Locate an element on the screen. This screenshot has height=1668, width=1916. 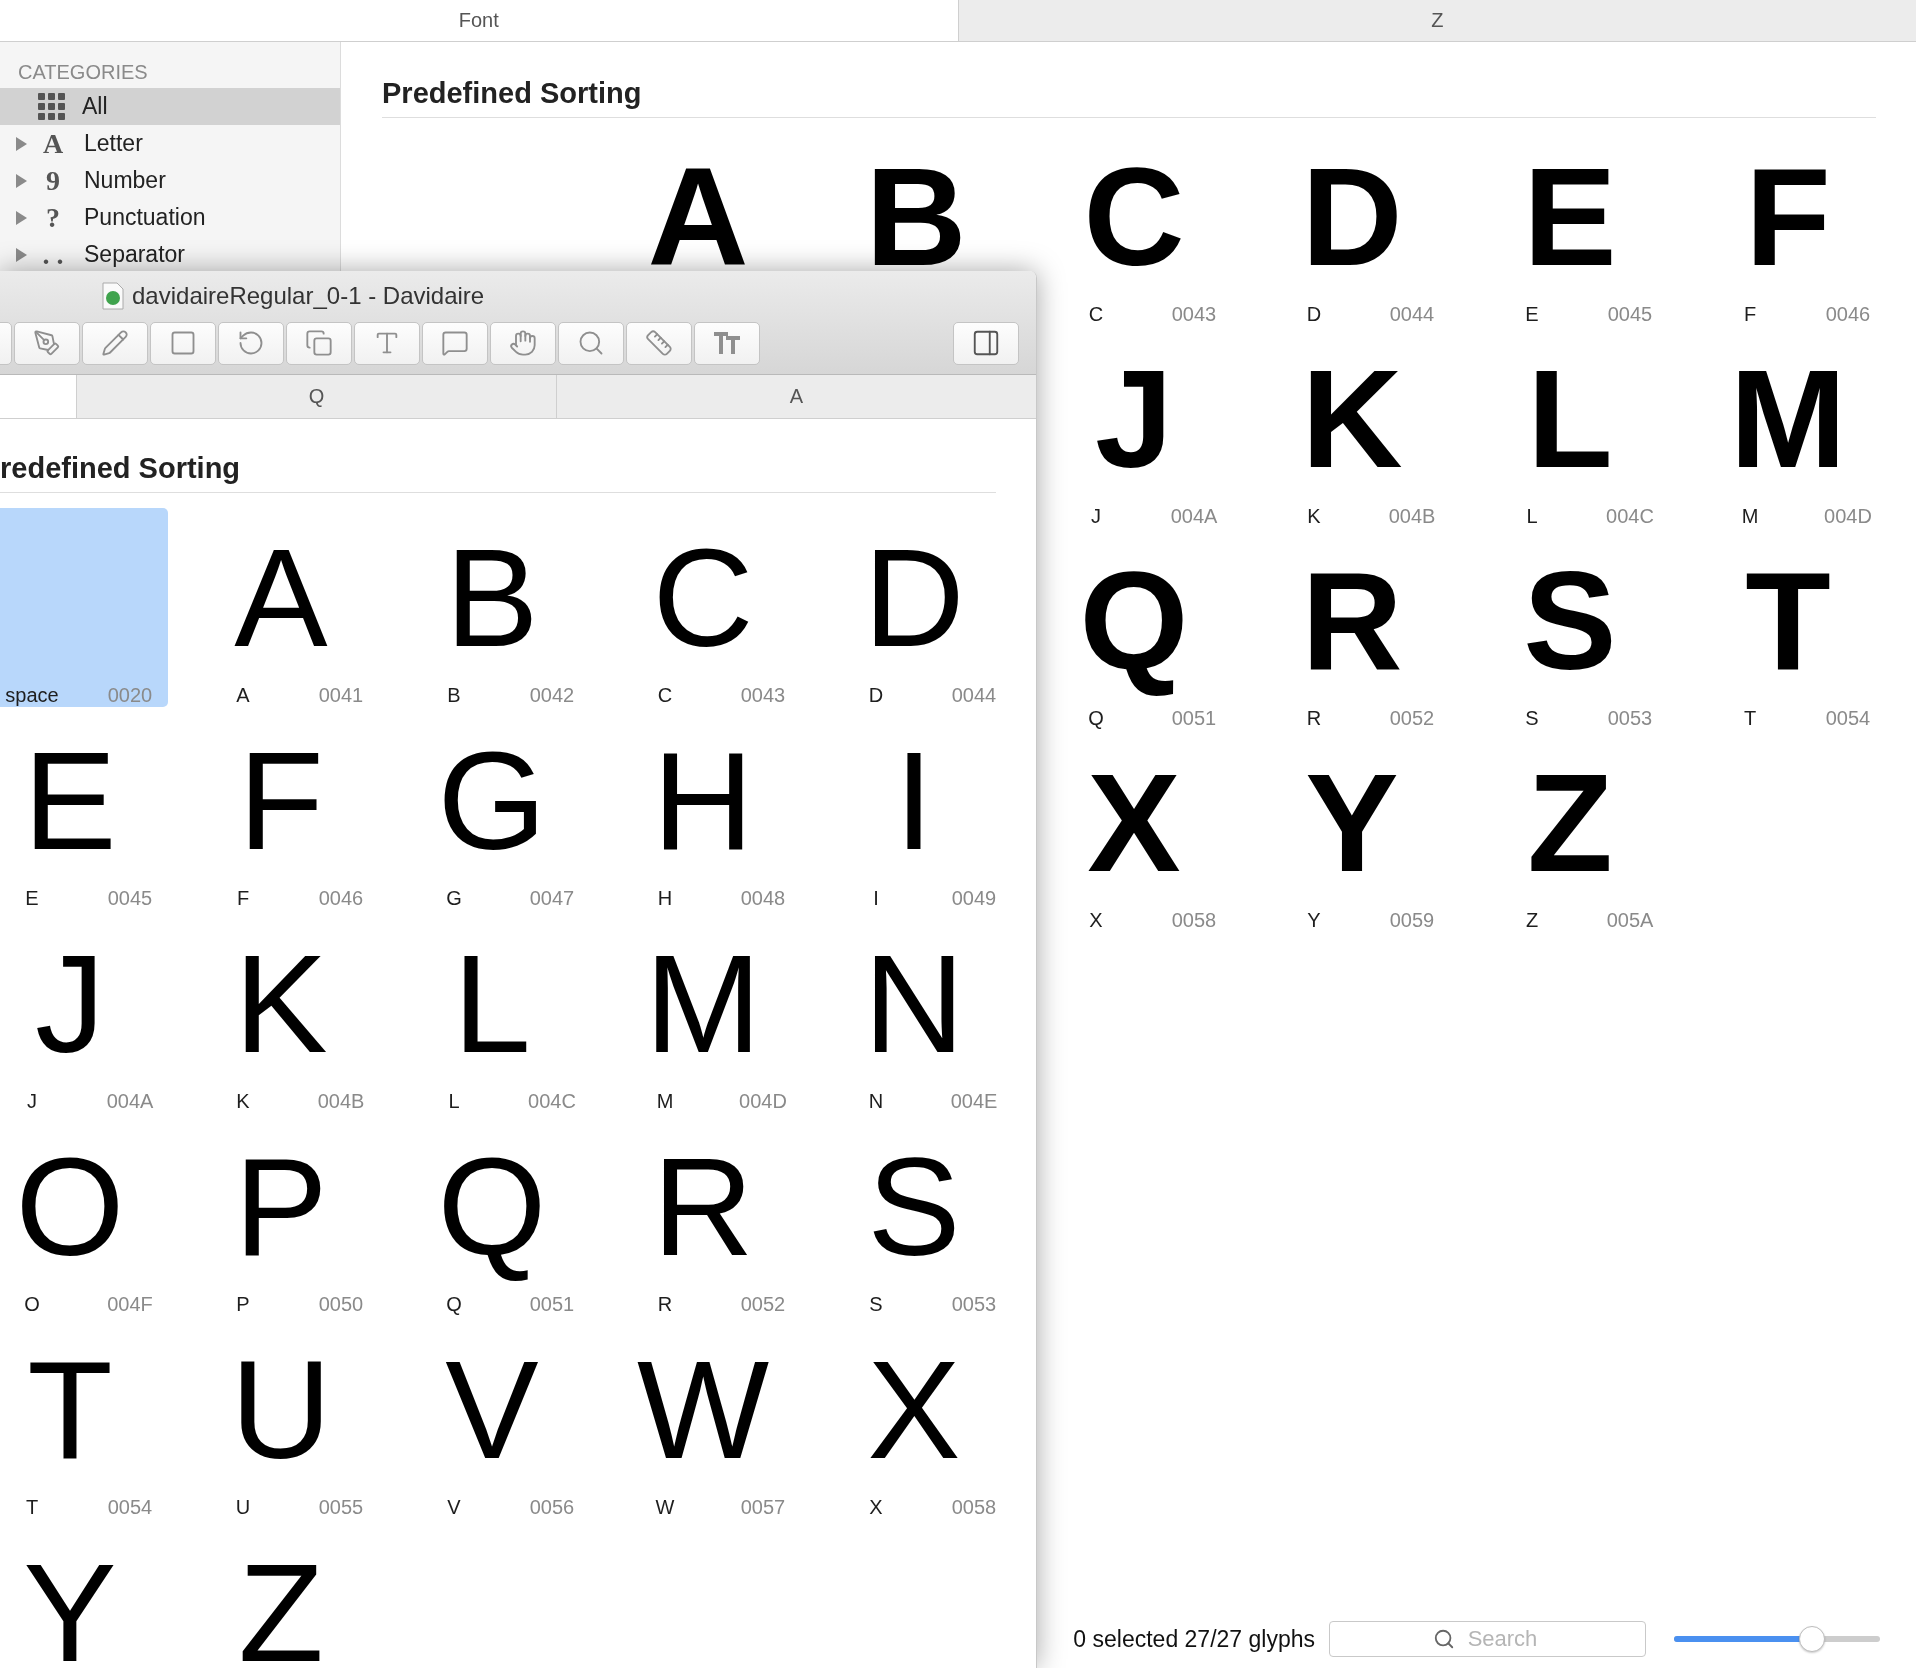
glyph-preview: X is located at coordinates (1134, 831).